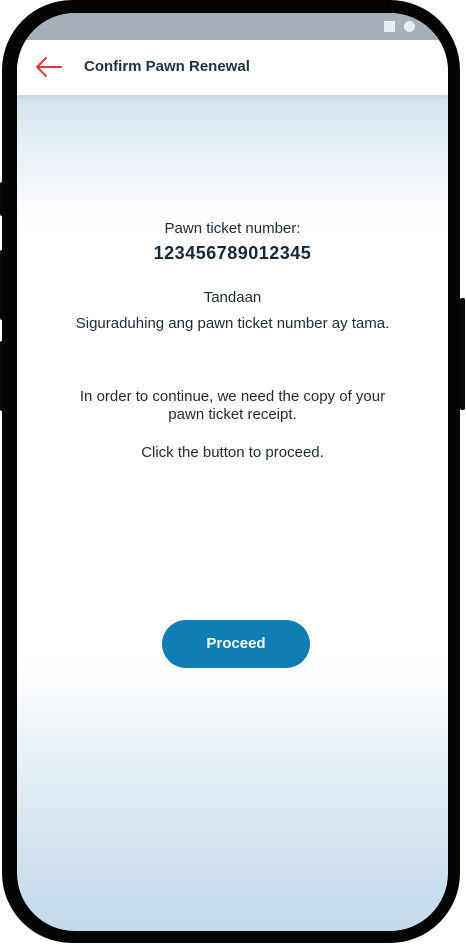 This screenshot has height=945, width=466. Describe the element at coordinates (232, 26) in the screenshot. I see `status-bar` at that location.